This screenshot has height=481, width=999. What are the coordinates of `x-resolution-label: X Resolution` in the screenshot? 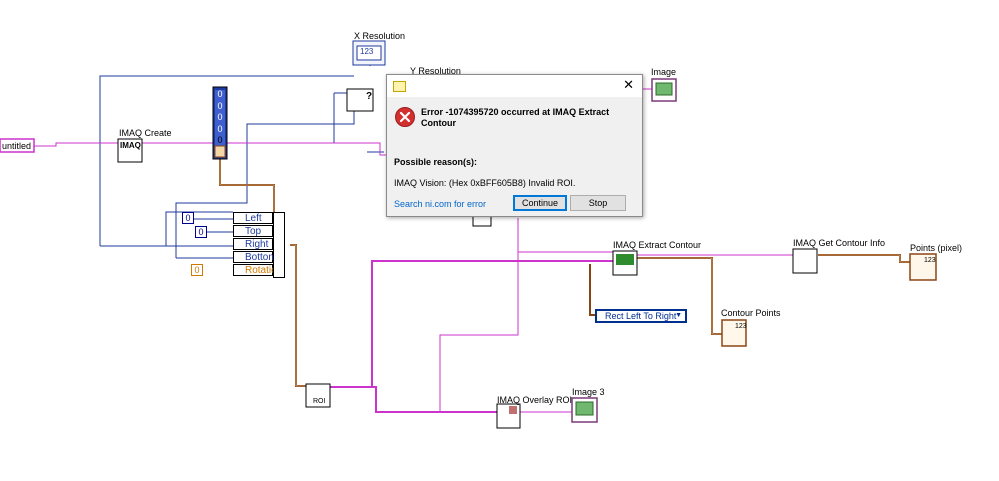 It's located at (380, 36).